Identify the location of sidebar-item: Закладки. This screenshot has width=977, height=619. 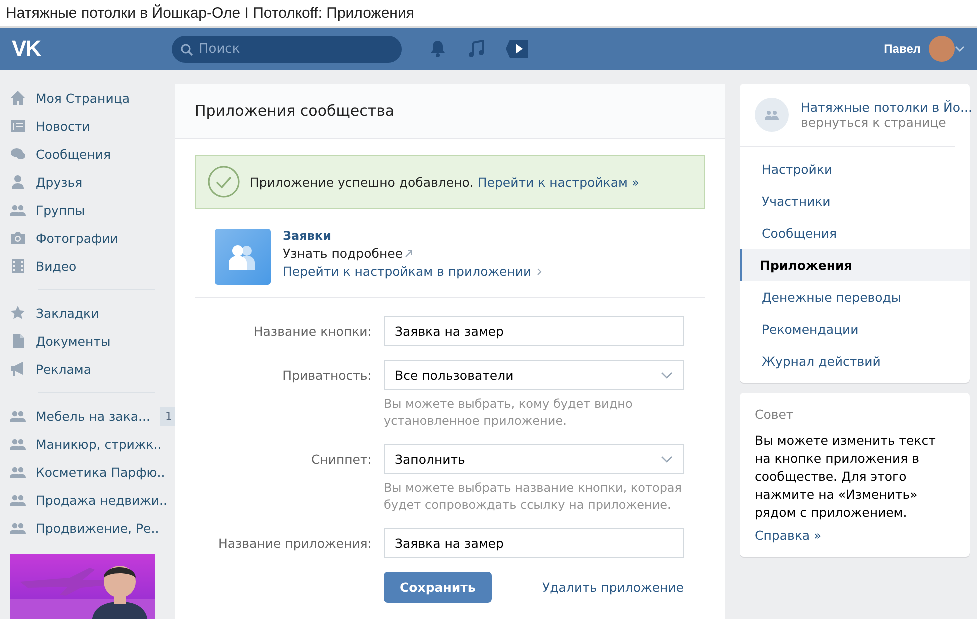
(68, 313).